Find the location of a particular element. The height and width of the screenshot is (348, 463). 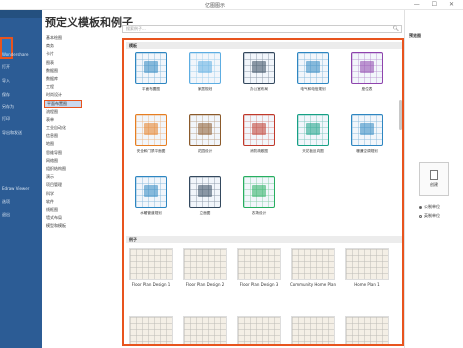

home-plan-icon is located at coordinates (205, 68).